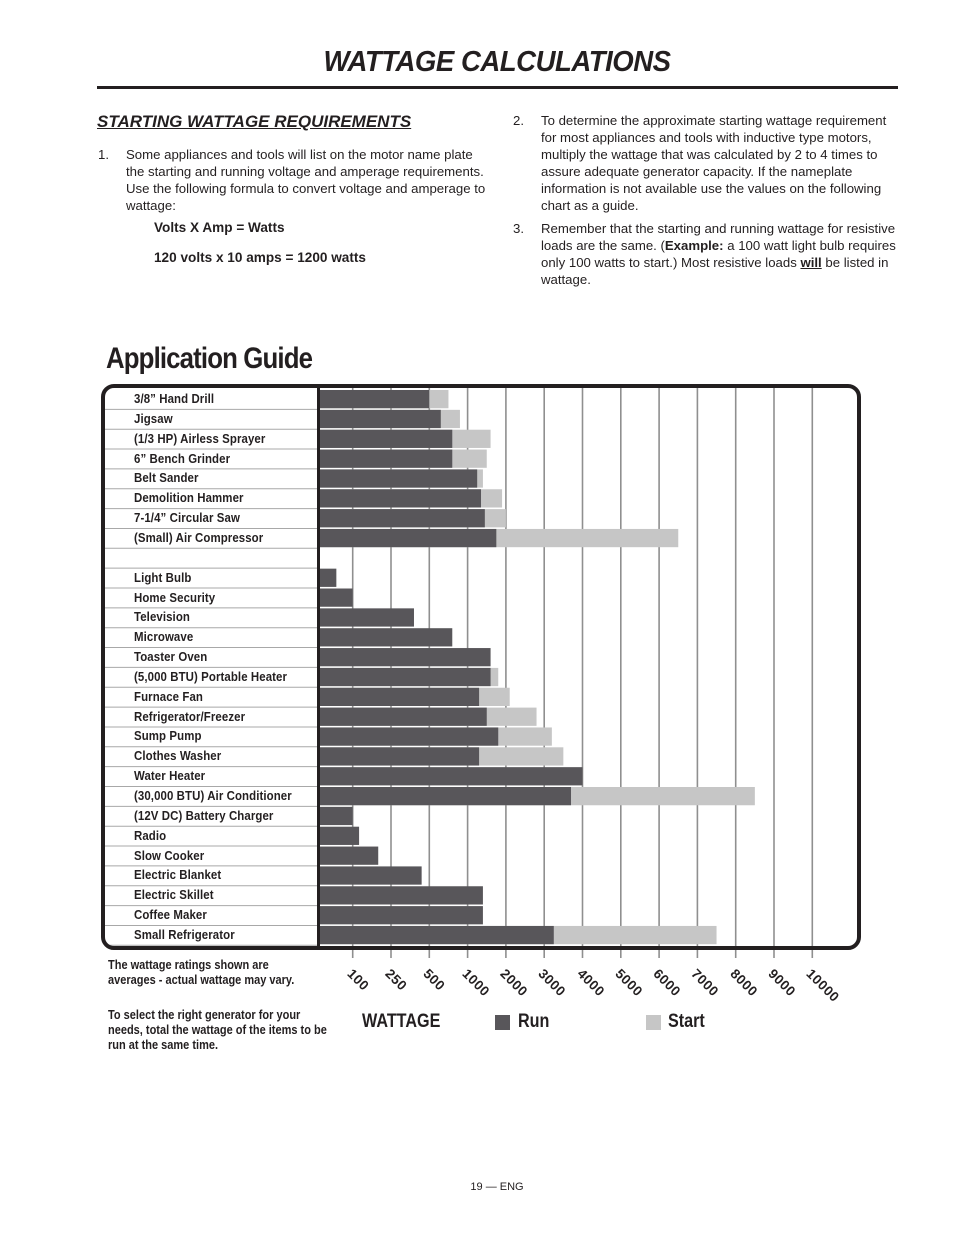 Image resolution: width=954 pixels, height=1235 pixels. Describe the element at coordinates (184, 934) in the screenshot. I see `row-label: Small Refrigerator` at that location.